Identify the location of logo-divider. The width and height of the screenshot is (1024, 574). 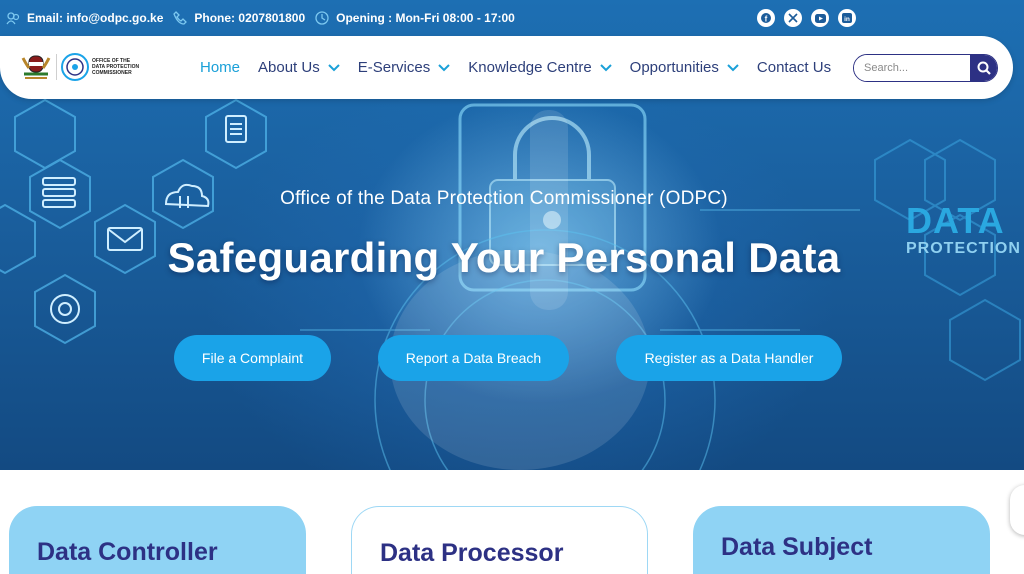
(56, 67).